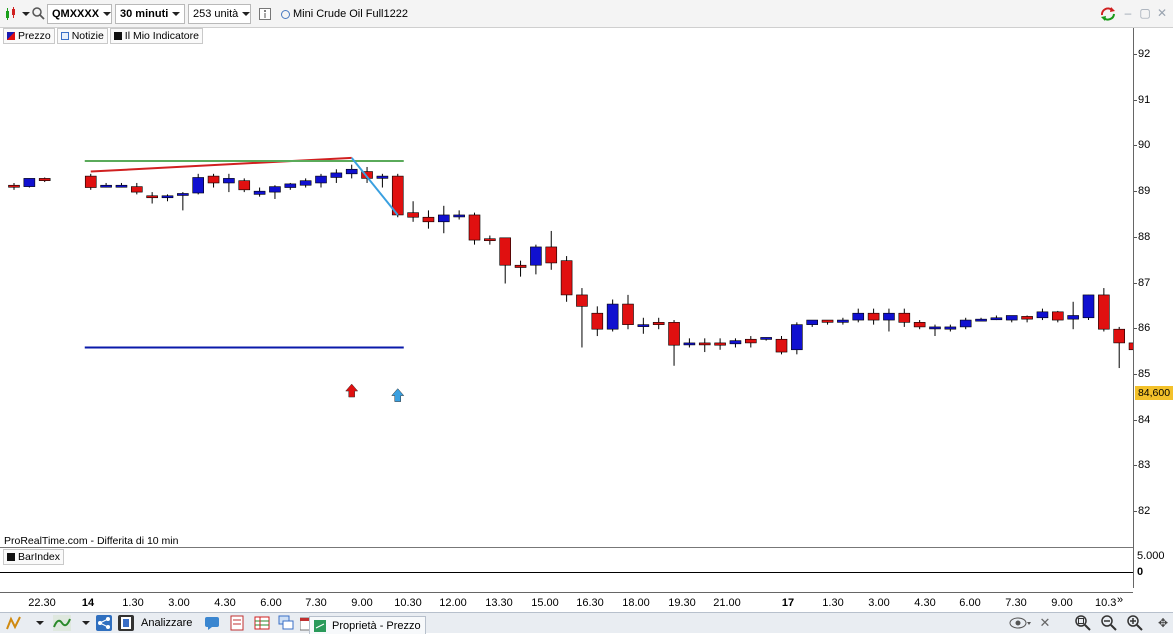 This screenshot has height=638, width=1173. I want to click on time-axis-tick: 12.00, so click(453, 603).